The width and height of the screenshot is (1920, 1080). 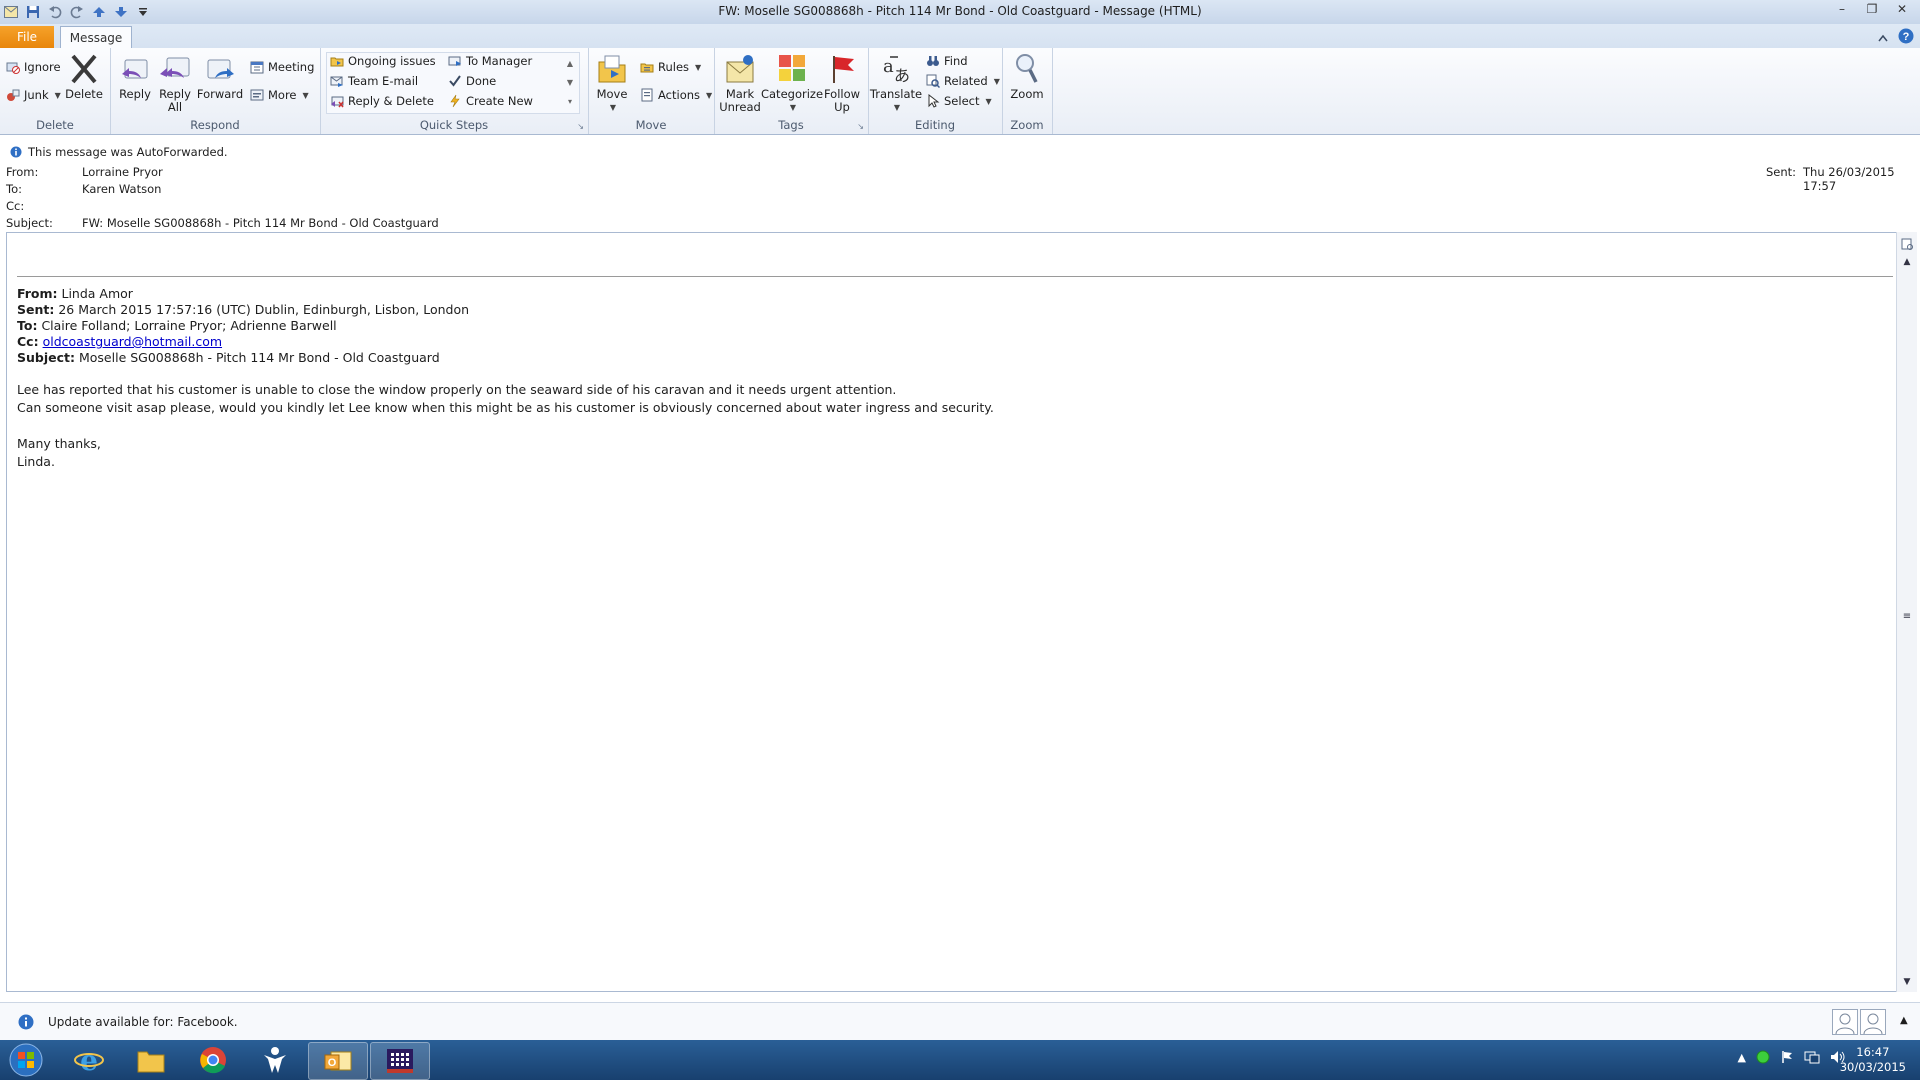 I want to click on reply-all-label-2: All, so click(x=175, y=107).